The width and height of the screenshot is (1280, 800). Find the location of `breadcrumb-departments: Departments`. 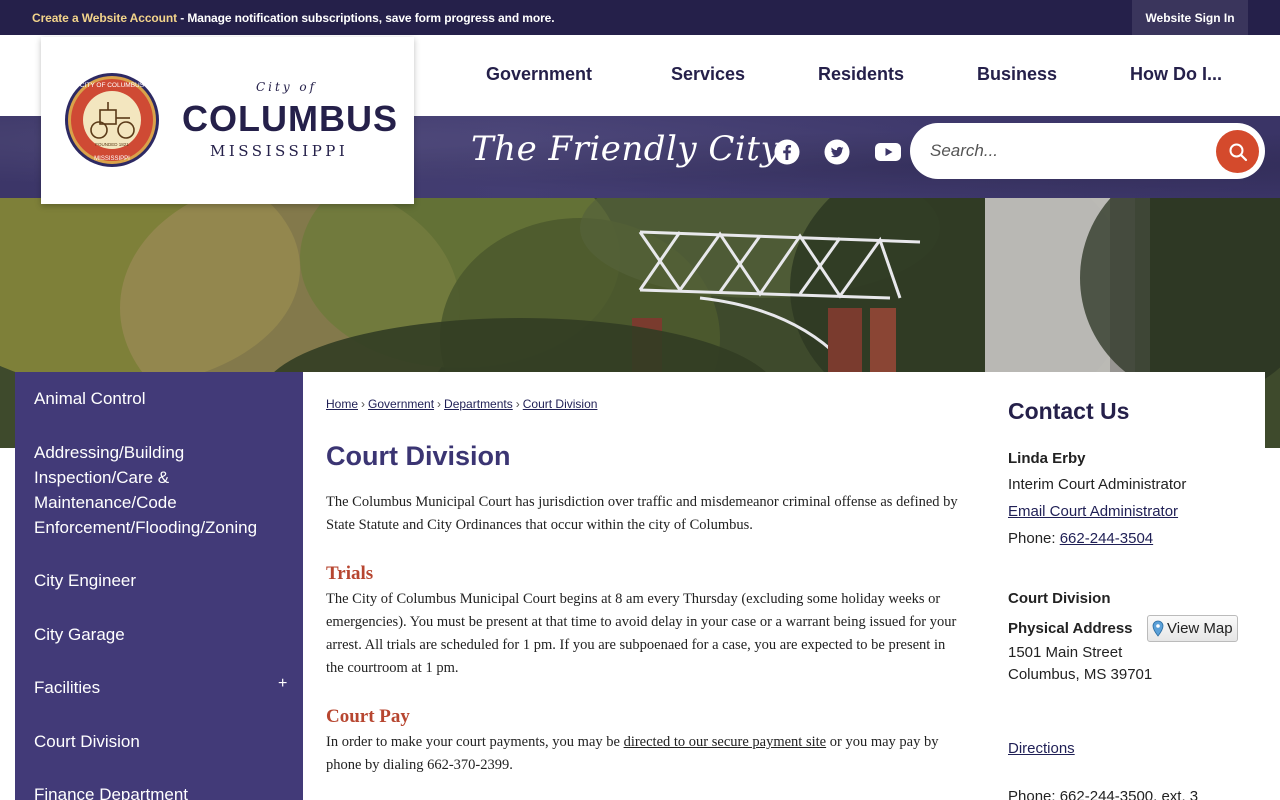

breadcrumb-departments: Departments is located at coordinates (478, 404).